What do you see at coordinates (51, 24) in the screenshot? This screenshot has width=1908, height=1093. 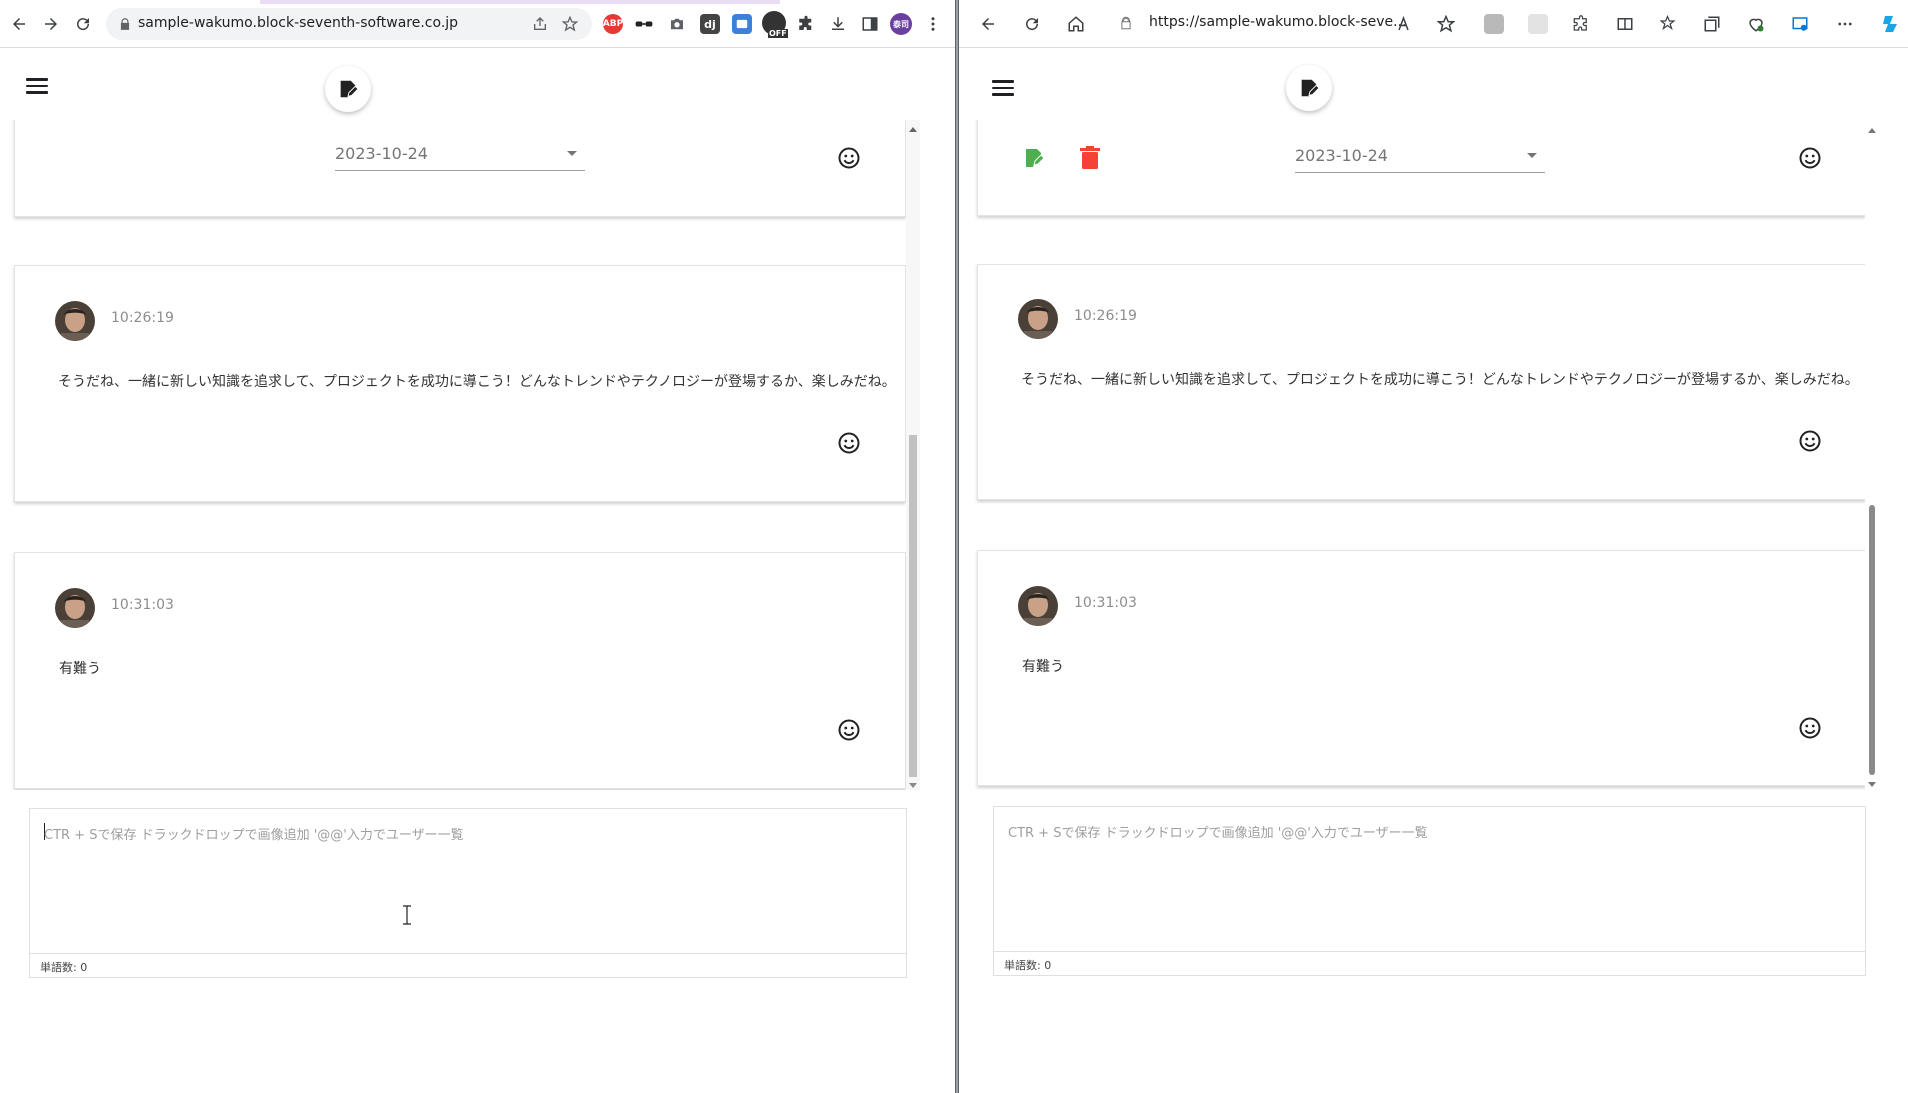 I see `forward-icon` at bounding box center [51, 24].